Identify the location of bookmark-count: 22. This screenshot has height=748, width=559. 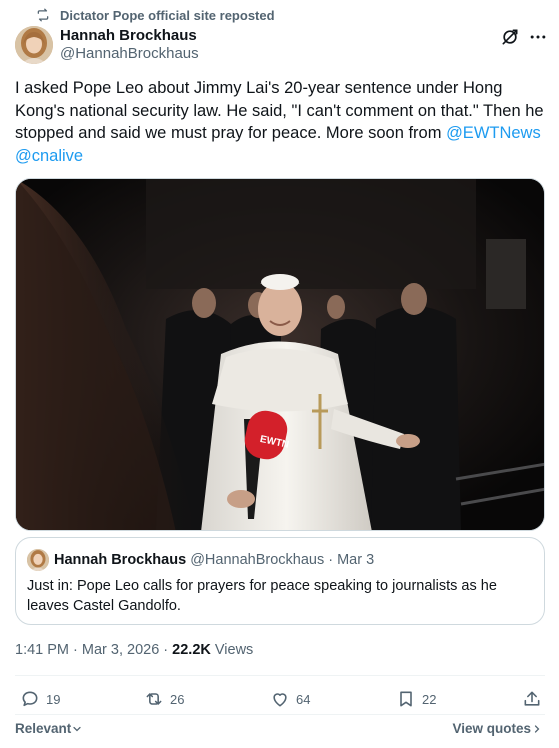
(429, 699).